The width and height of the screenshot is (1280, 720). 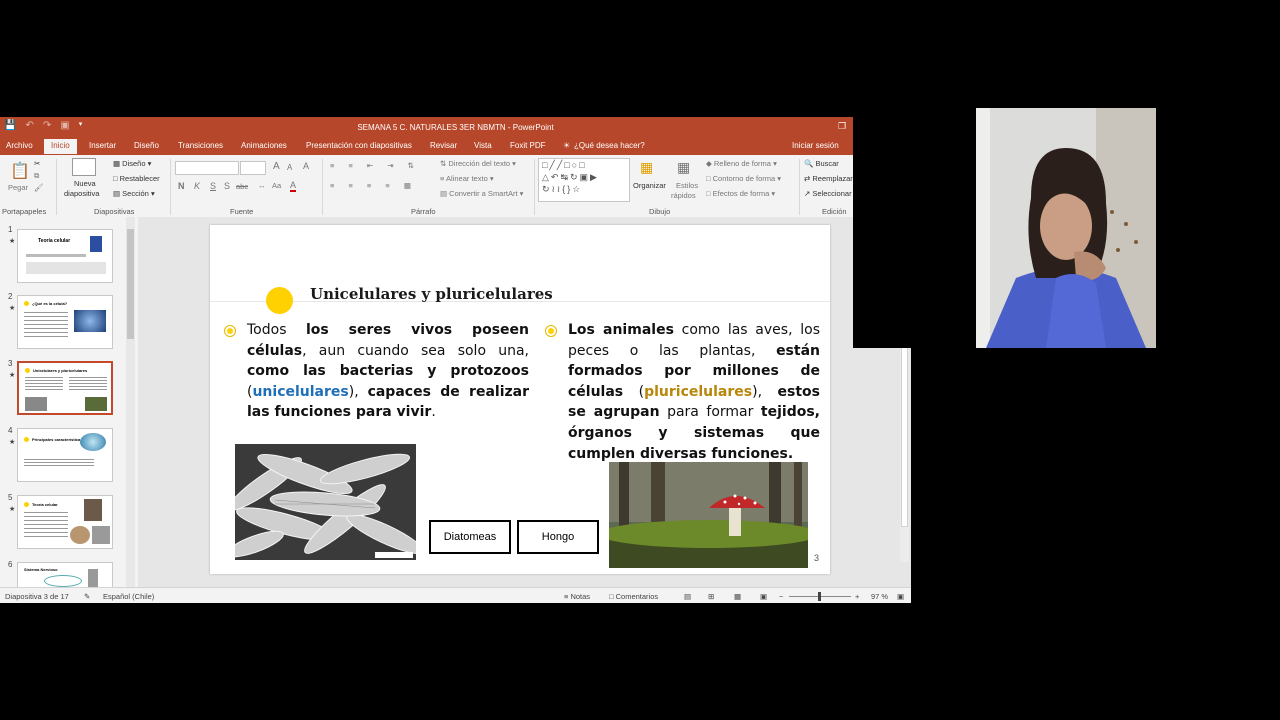 What do you see at coordinates (373, 185) in the screenshot?
I see `align-buttons: ≡ ≡ ≡ ≡ ▦` at bounding box center [373, 185].